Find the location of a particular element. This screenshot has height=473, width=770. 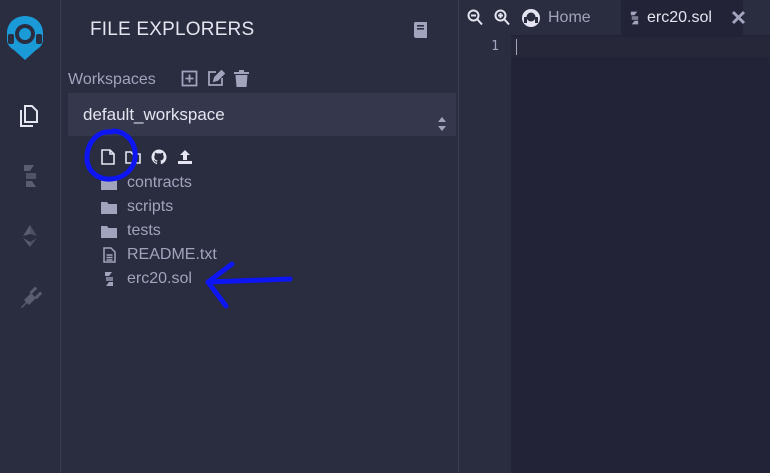

rename-workspace-icon is located at coordinates (216, 80).